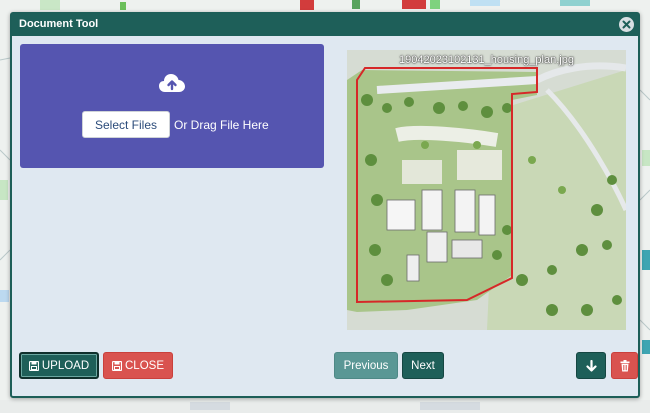 The image size is (650, 413). Describe the element at coordinates (486, 60) in the screenshot. I see `preview-filename: 19042023102131_housing_plan.jpg` at that location.